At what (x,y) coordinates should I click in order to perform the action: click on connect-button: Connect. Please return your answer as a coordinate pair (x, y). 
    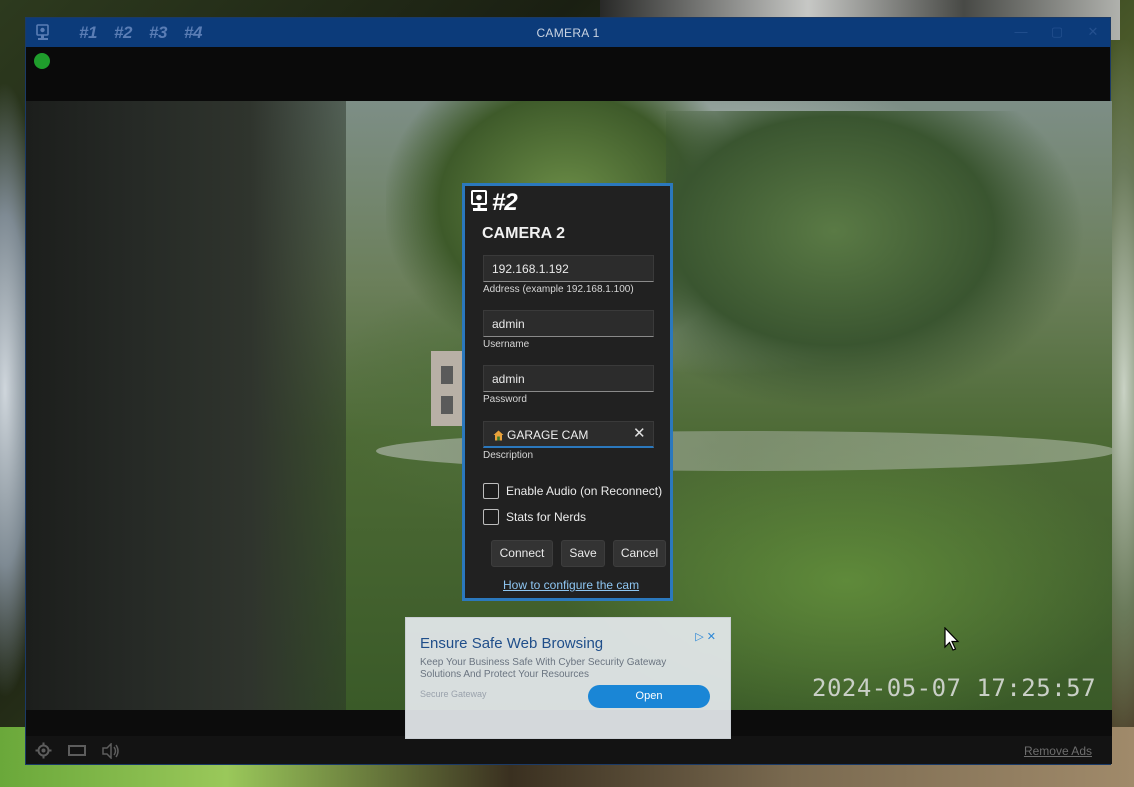
    Looking at the image, I should click on (522, 553).